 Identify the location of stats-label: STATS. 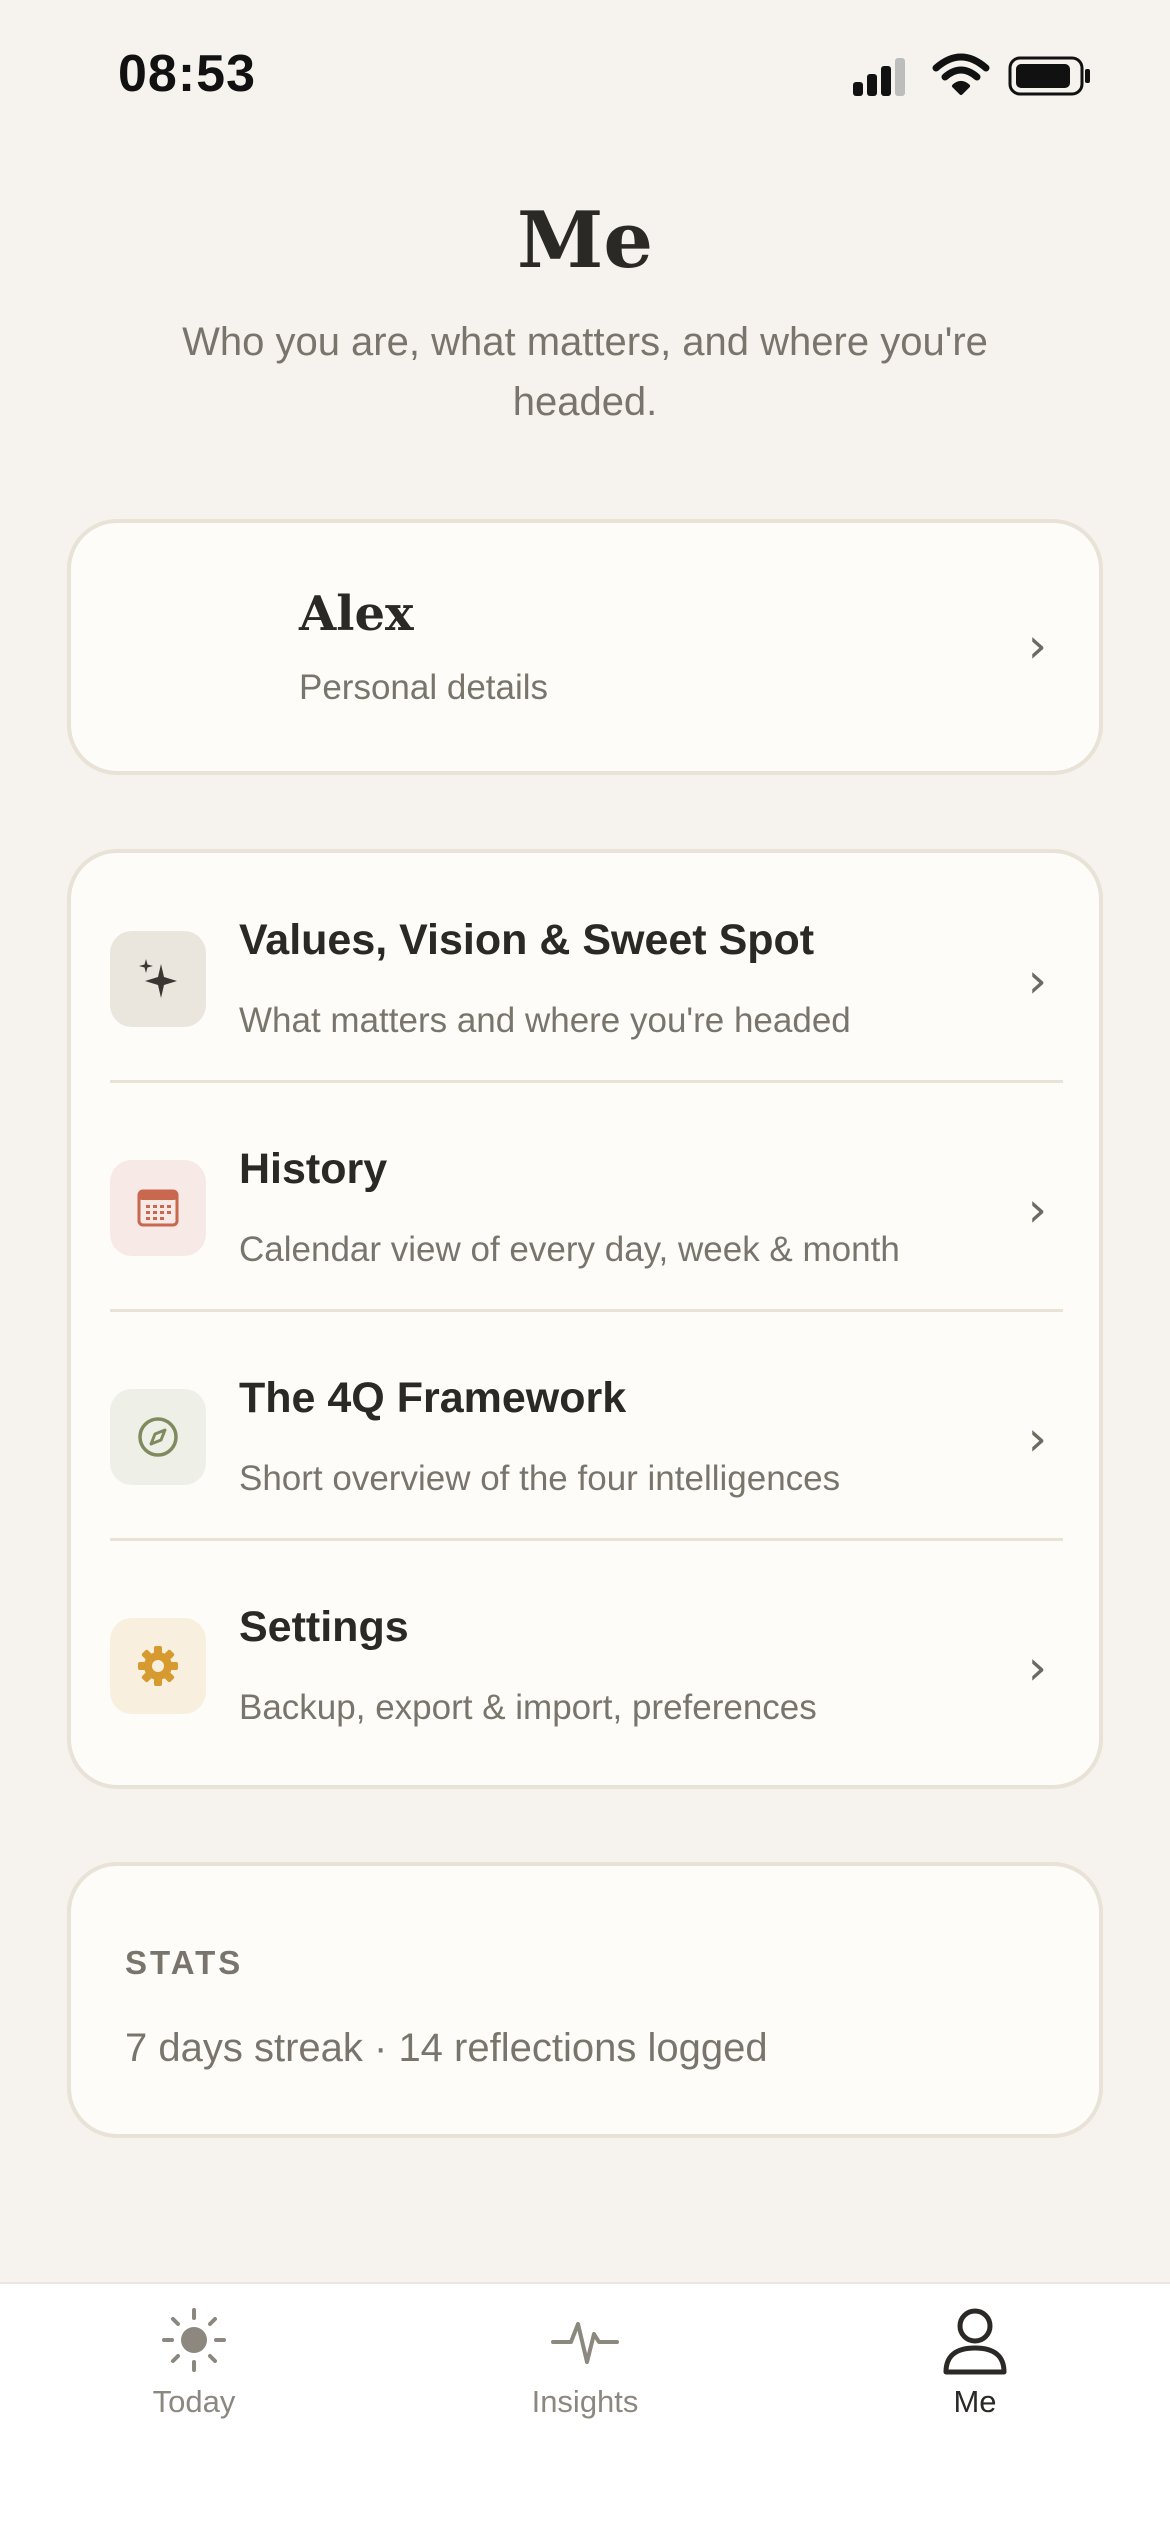
(184, 1962).